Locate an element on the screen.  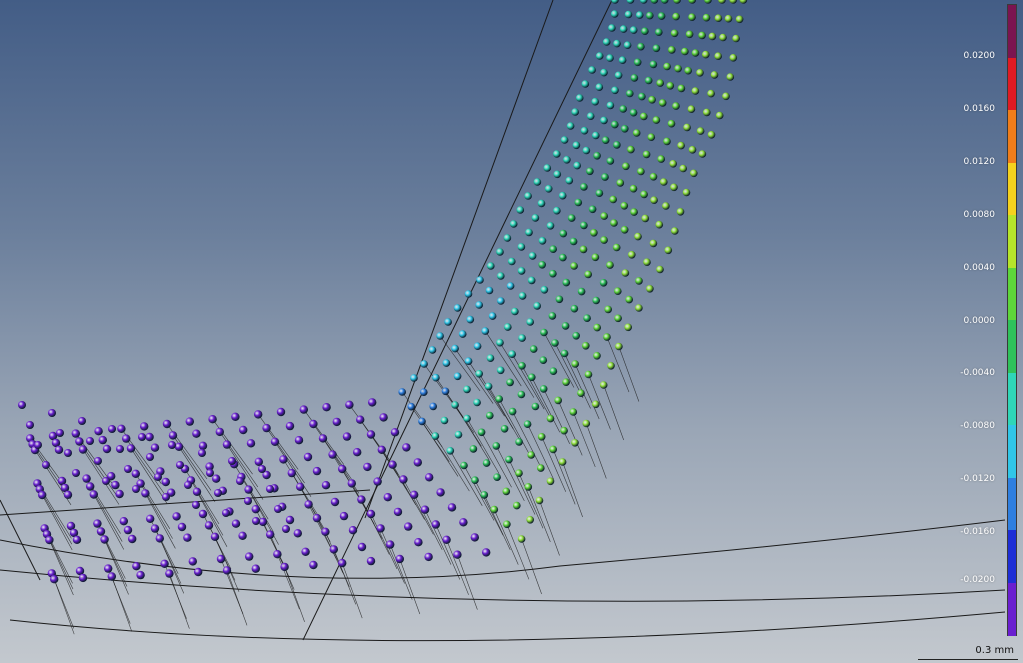
scale-bar-line is located at coordinates (968, 659).